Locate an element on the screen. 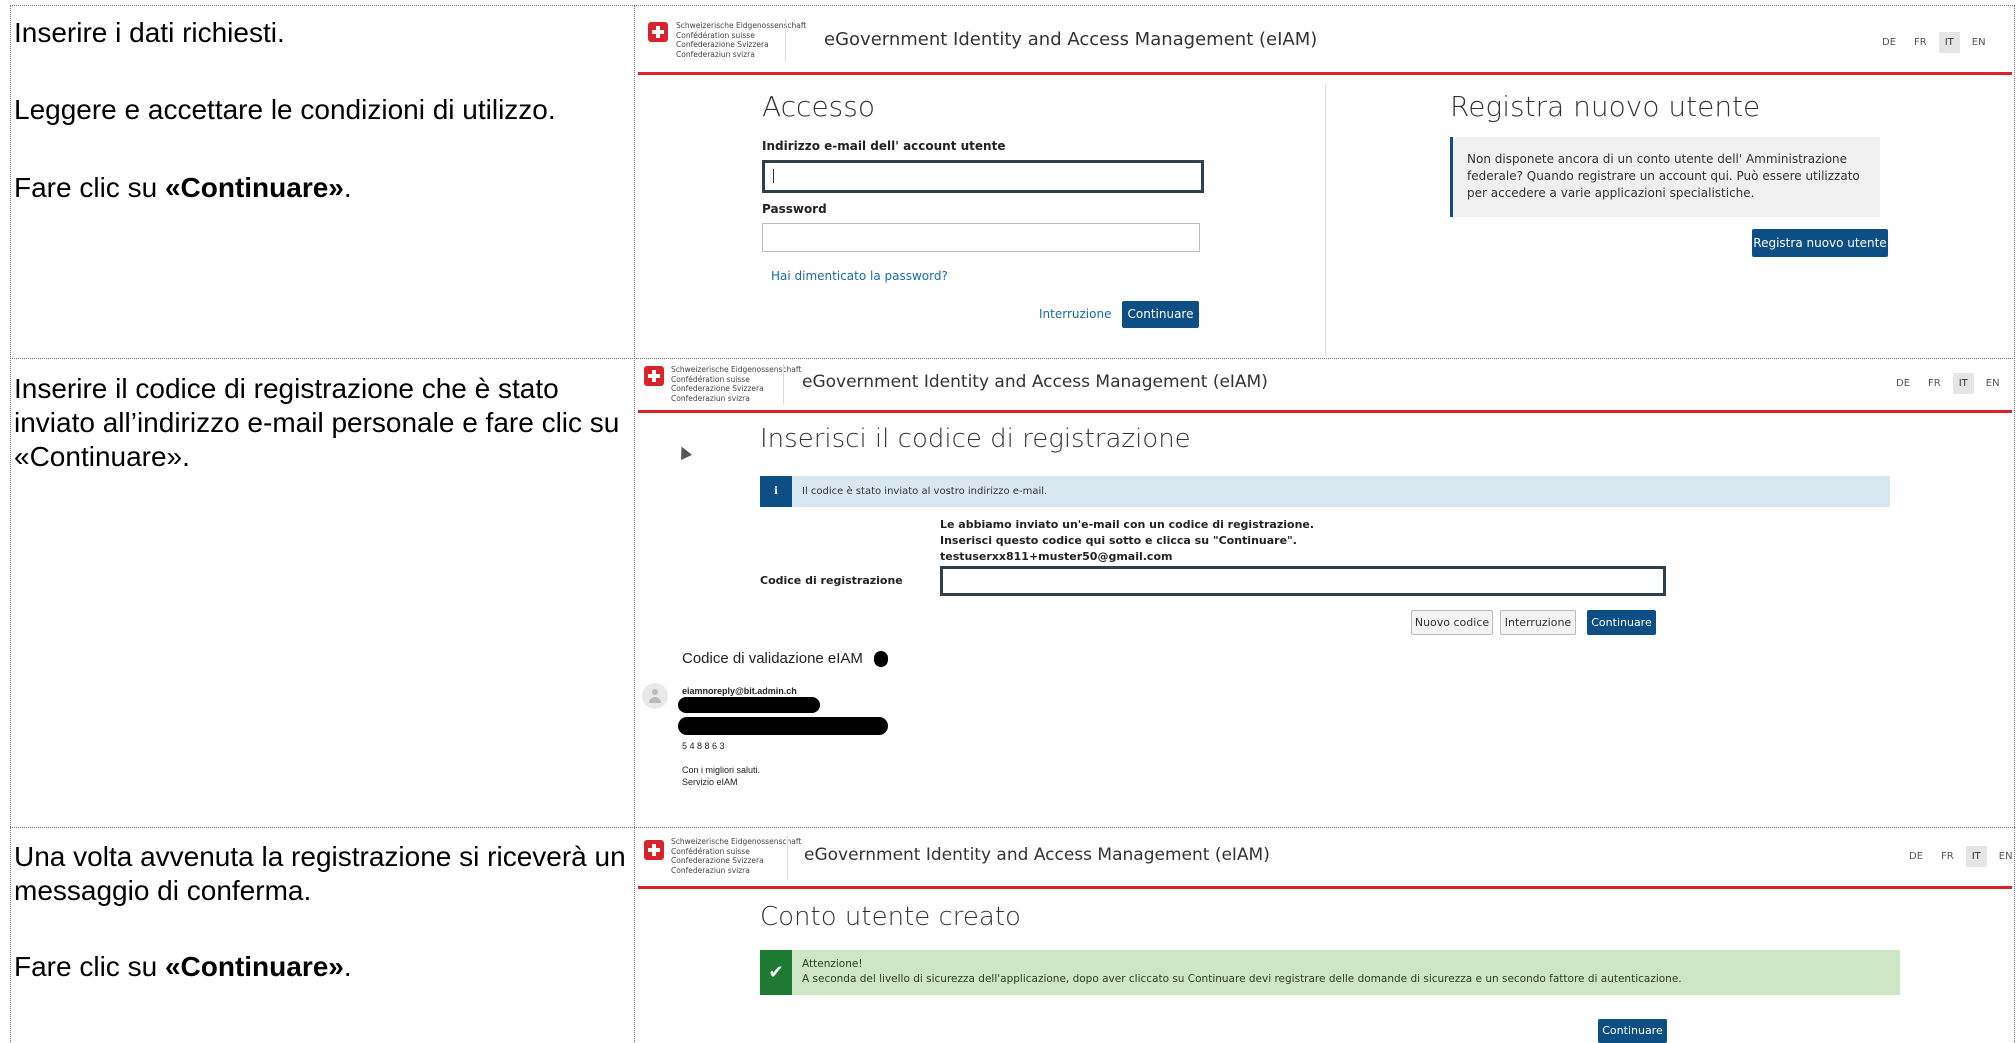 The image size is (2016, 1043). email-label: Indirizzo e-mail dell' account utente is located at coordinates (884, 146).